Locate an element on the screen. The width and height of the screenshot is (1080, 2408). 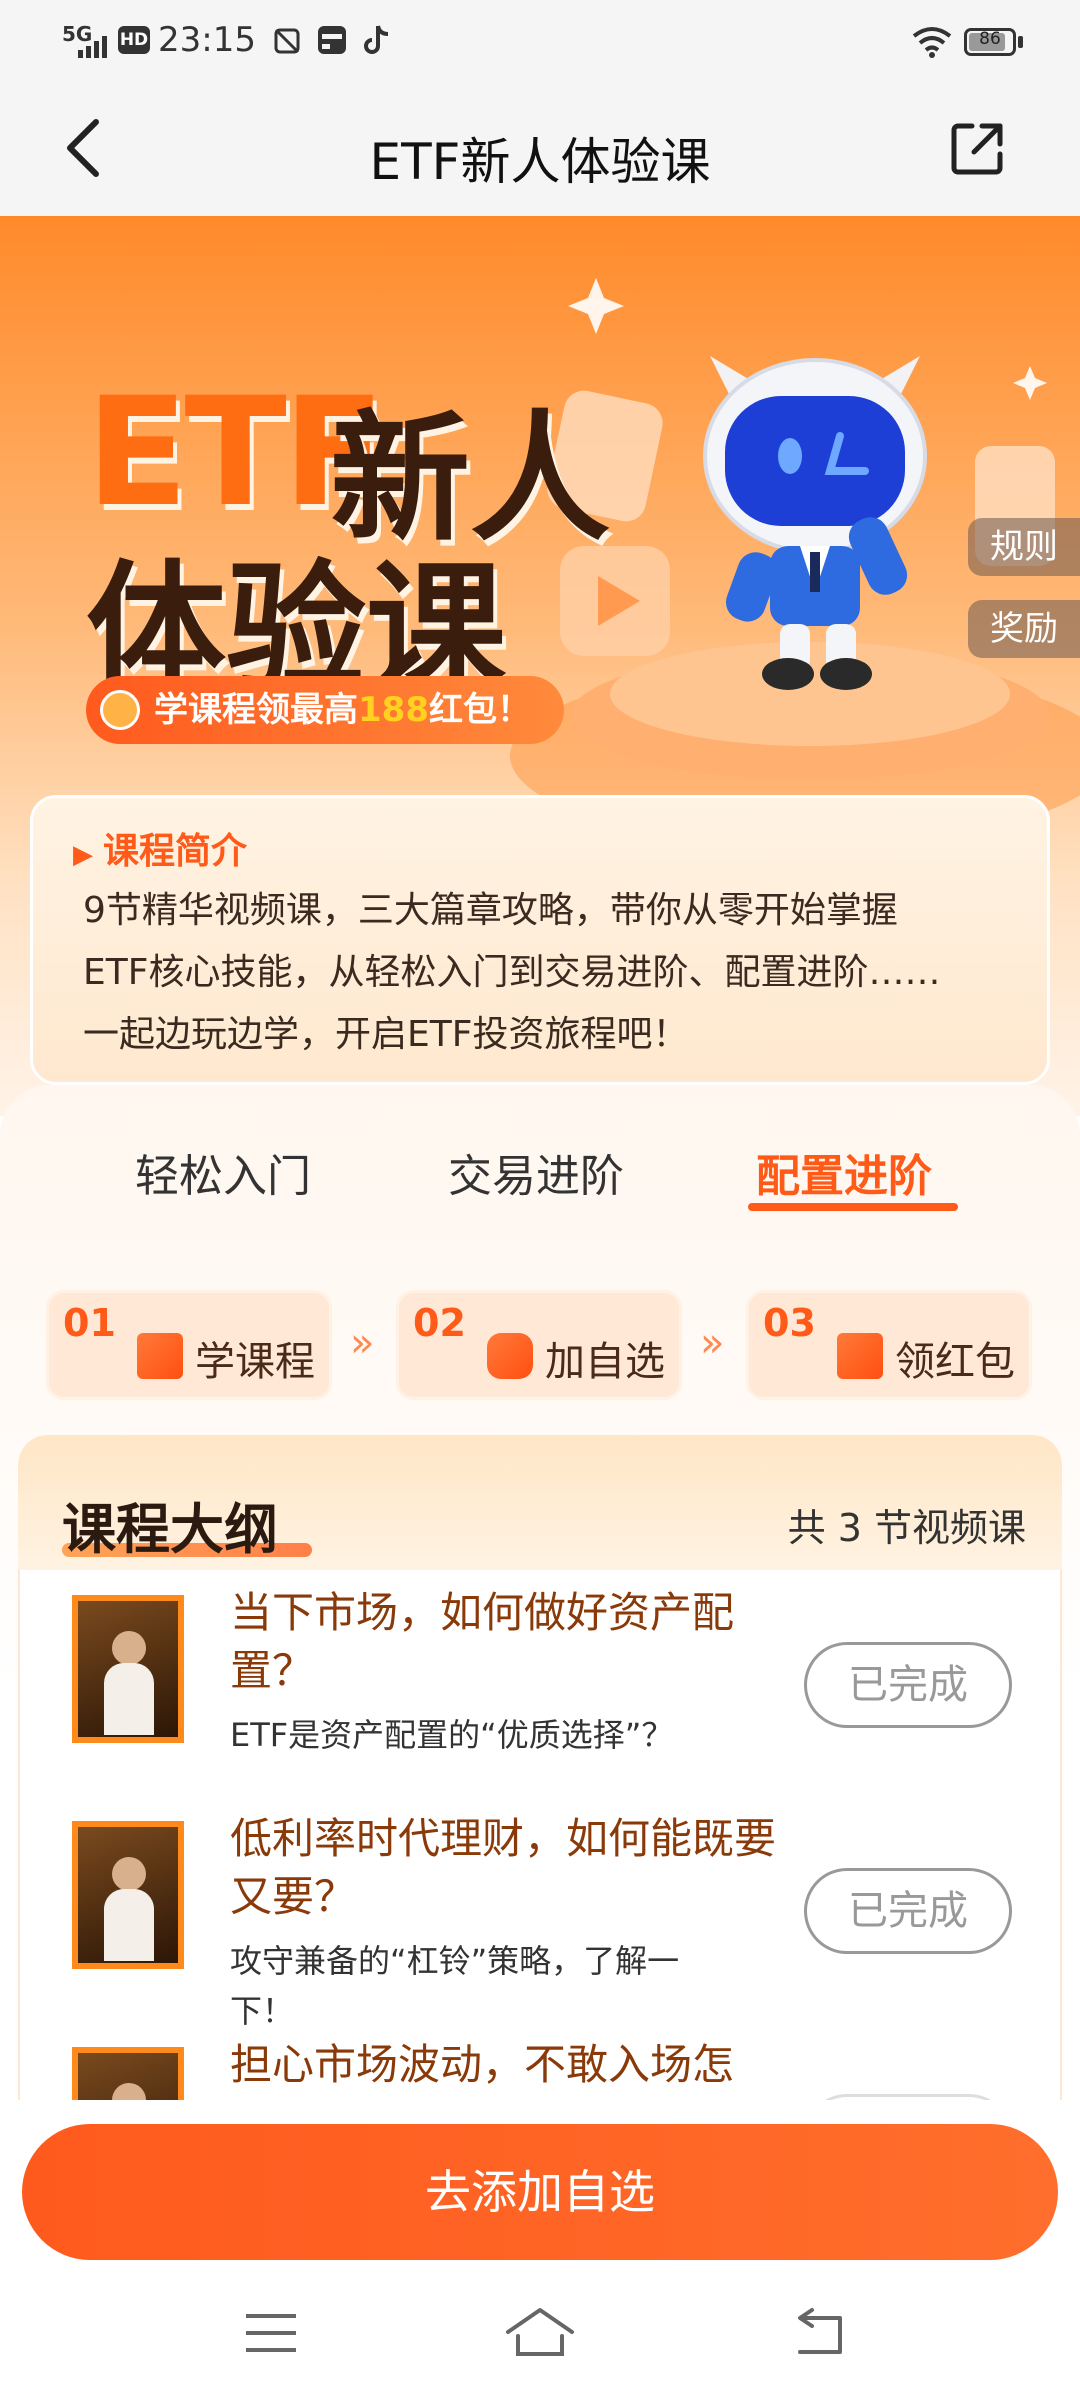
step-number: 02 is located at coordinates (439, 1323).